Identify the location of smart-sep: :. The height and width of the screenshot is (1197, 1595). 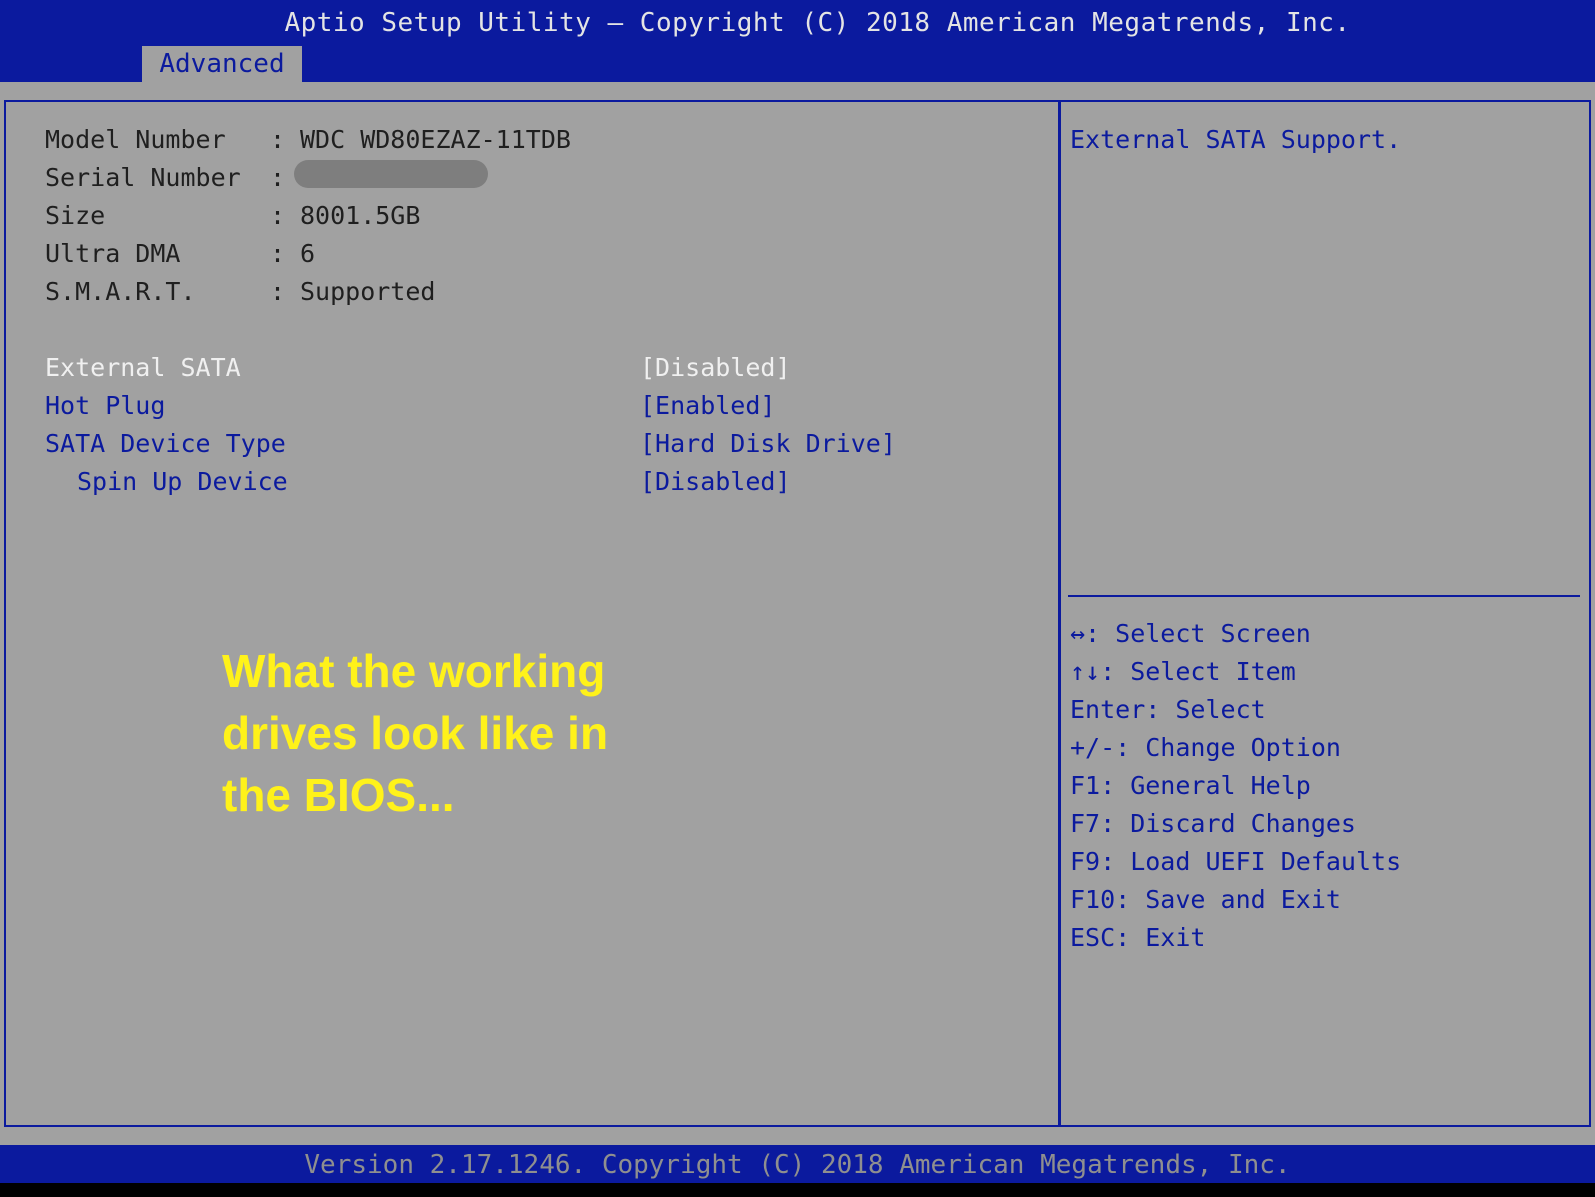
(278, 291).